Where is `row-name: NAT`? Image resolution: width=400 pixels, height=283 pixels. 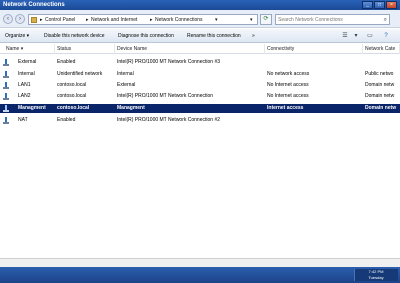 row-name: NAT is located at coordinates (23, 120).